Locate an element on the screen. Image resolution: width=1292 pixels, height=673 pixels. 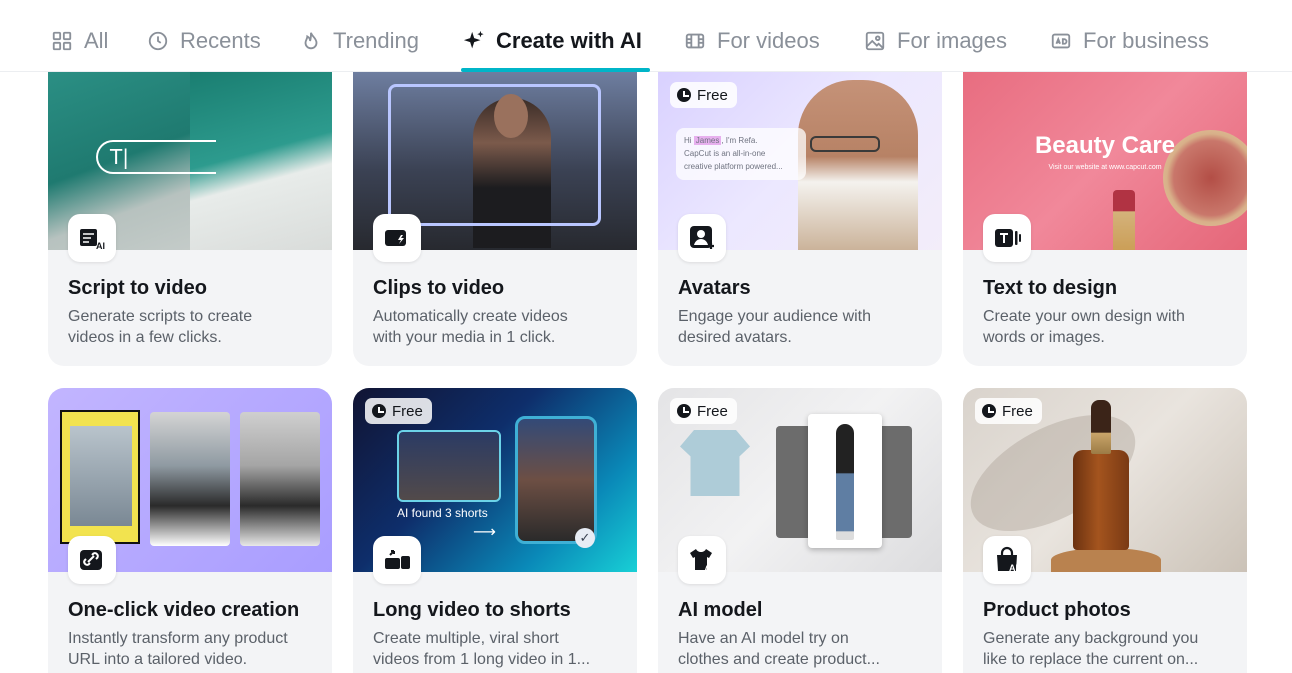
tab-label: For business is located at coordinates (1146, 40).